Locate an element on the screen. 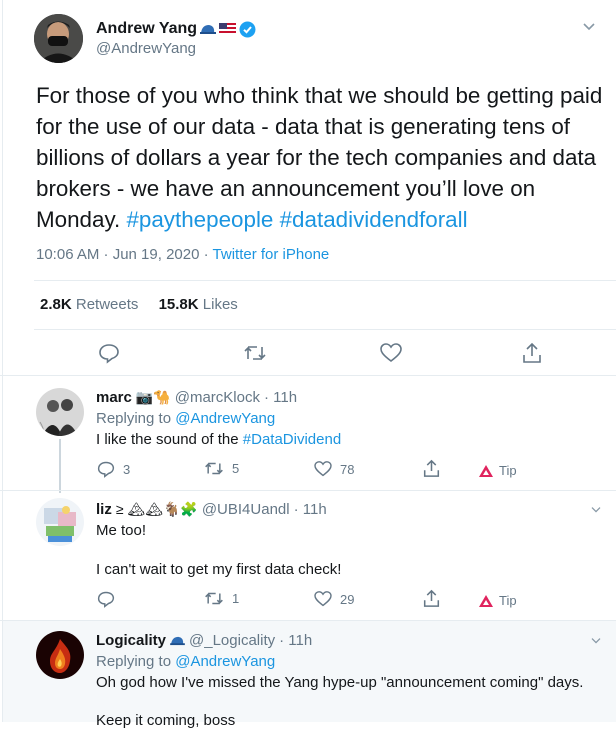  author-name: Andrew Yang is located at coordinates (146, 29).